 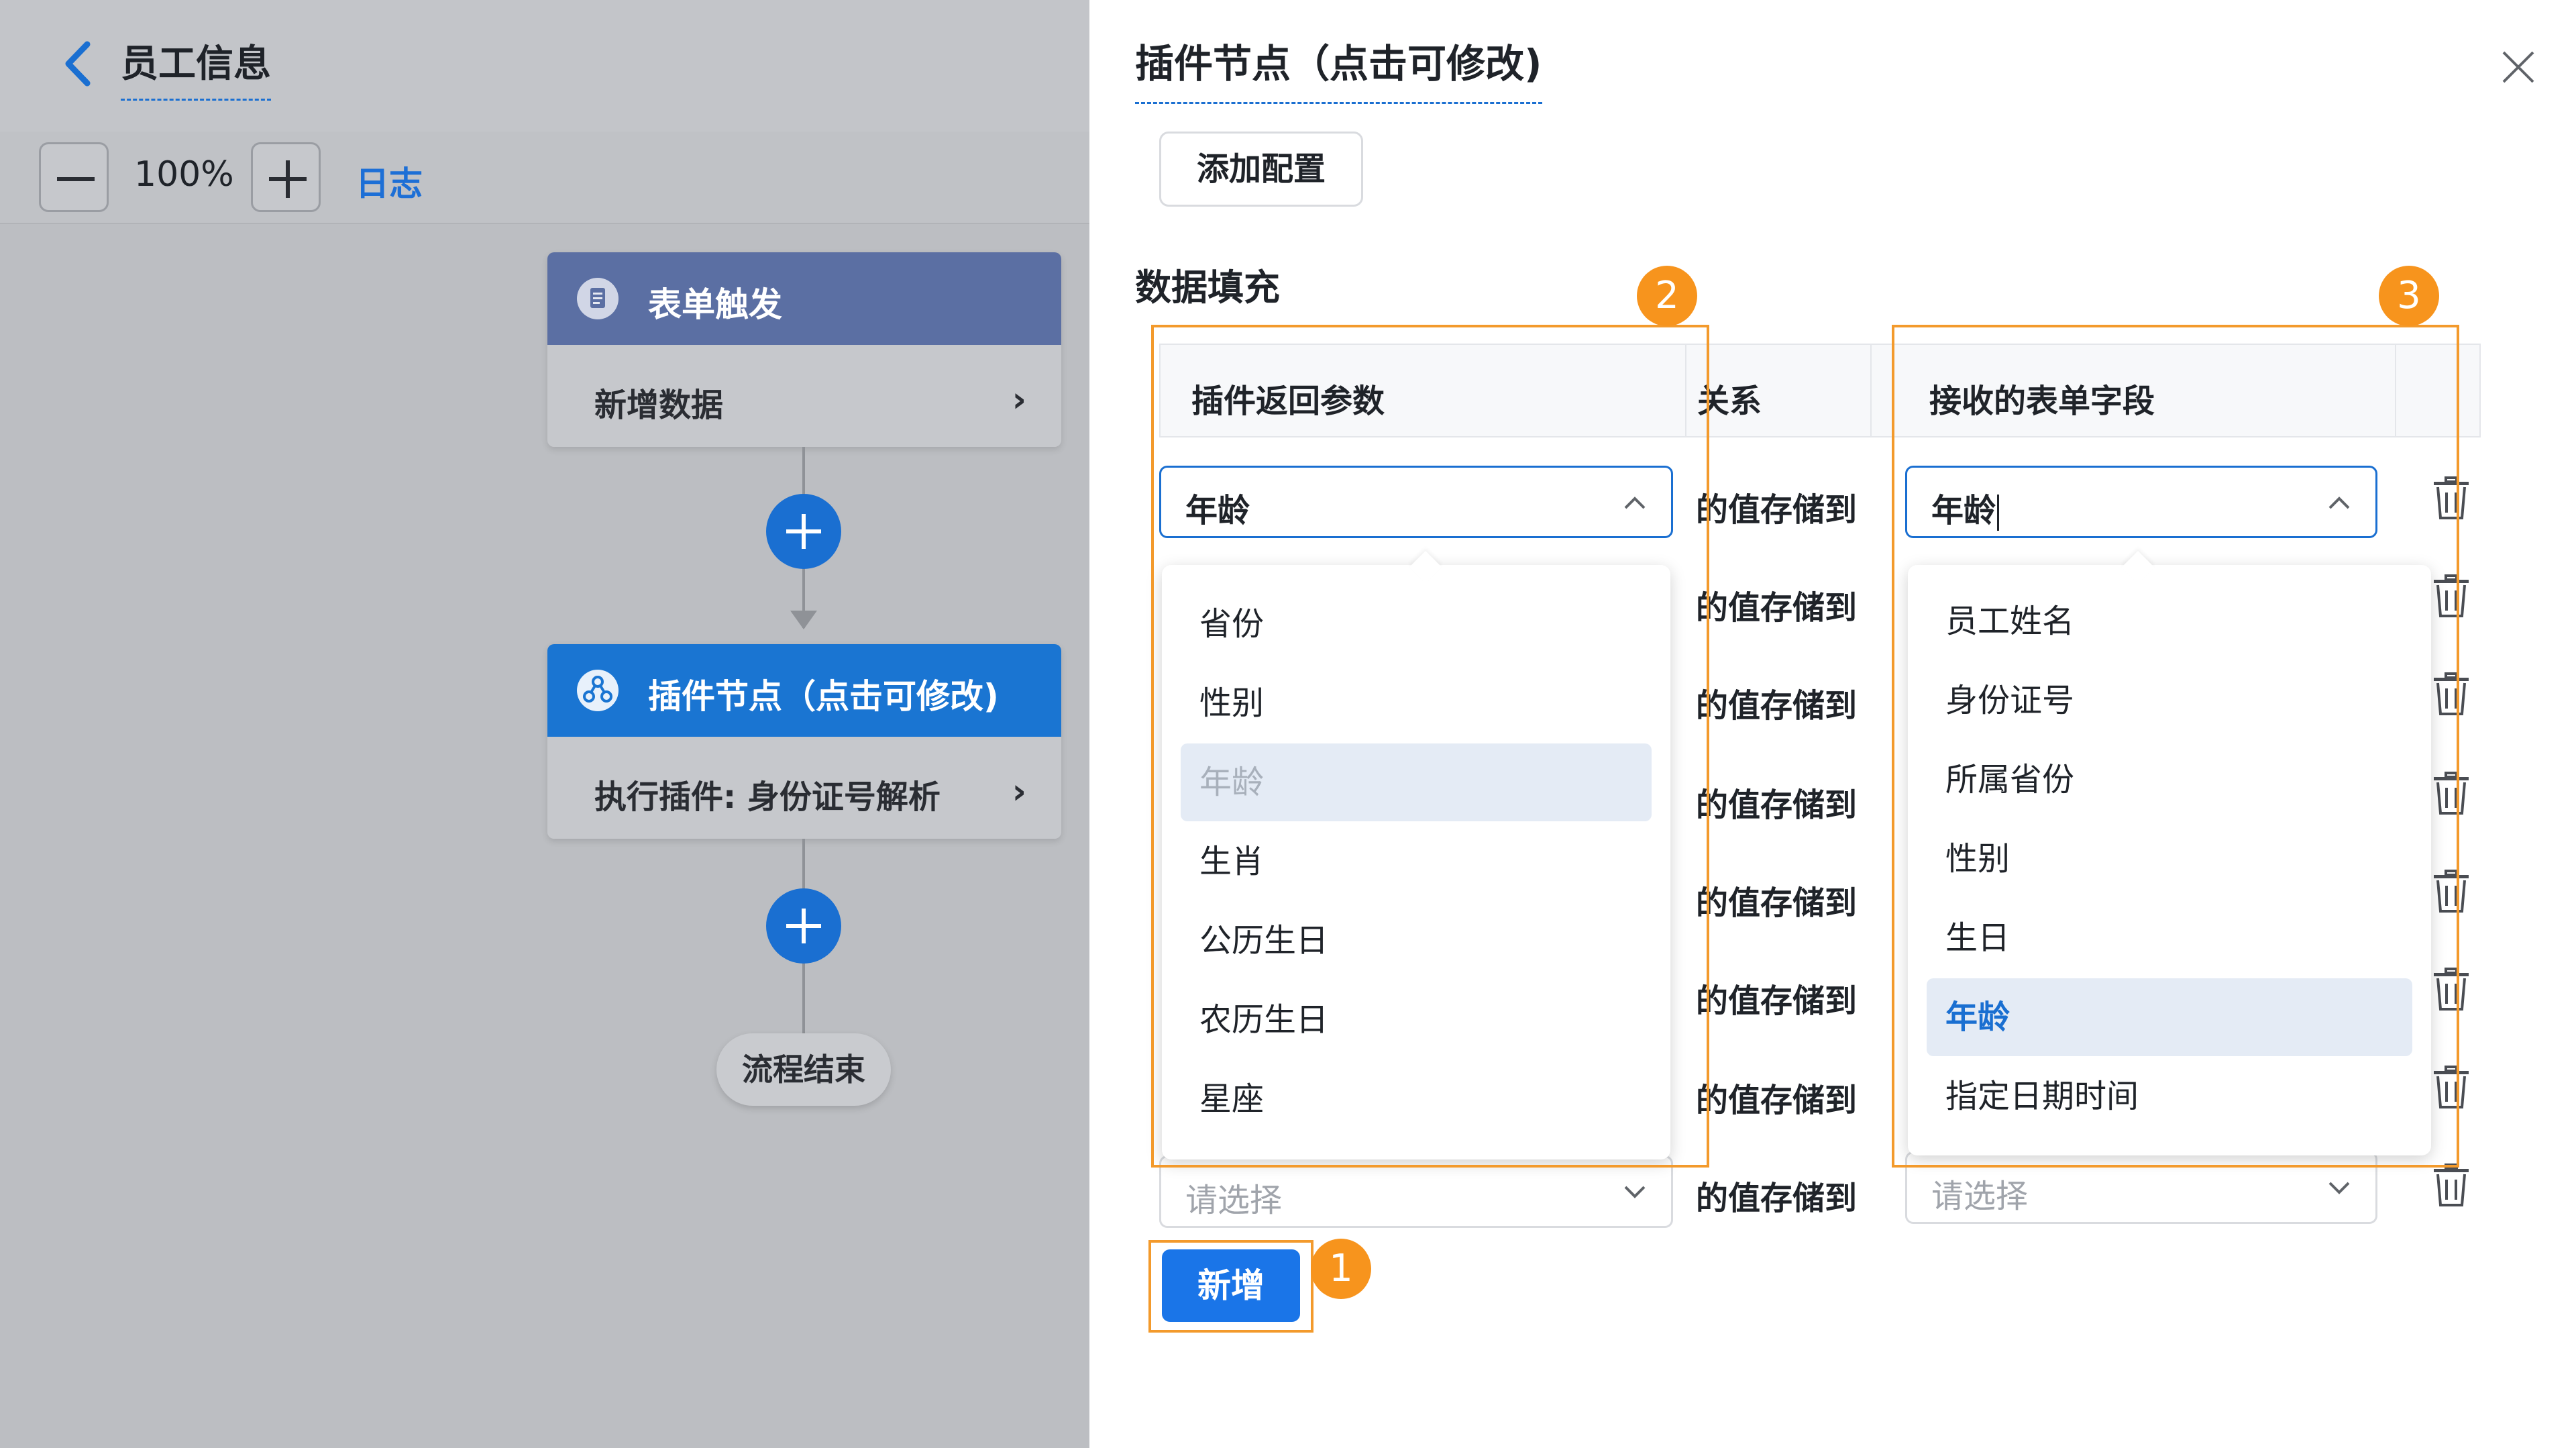 What do you see at coordinates (2518, 67) in the screenshot?
I see `close-icon` at bounding box center [2518, 67].